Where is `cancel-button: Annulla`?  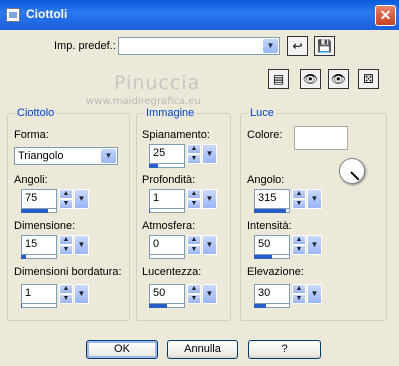 cancel-button: Annulla is located at coordinates (202, 349).